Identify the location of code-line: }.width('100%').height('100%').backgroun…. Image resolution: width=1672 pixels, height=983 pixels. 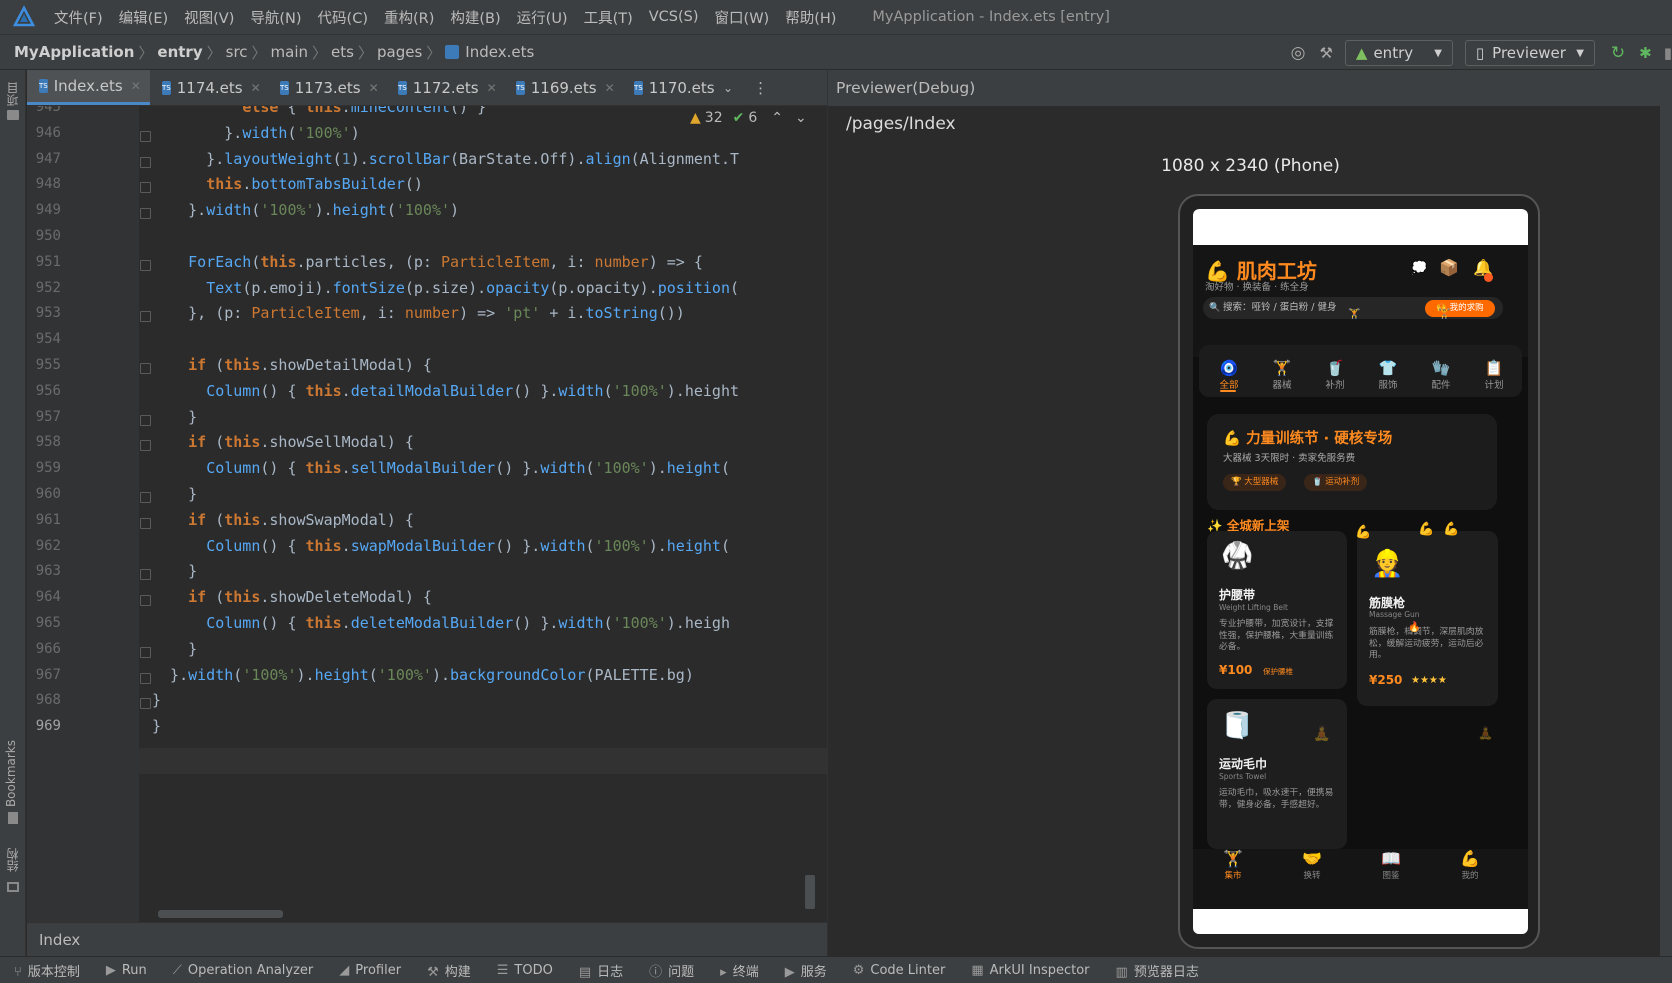
(423, 675).